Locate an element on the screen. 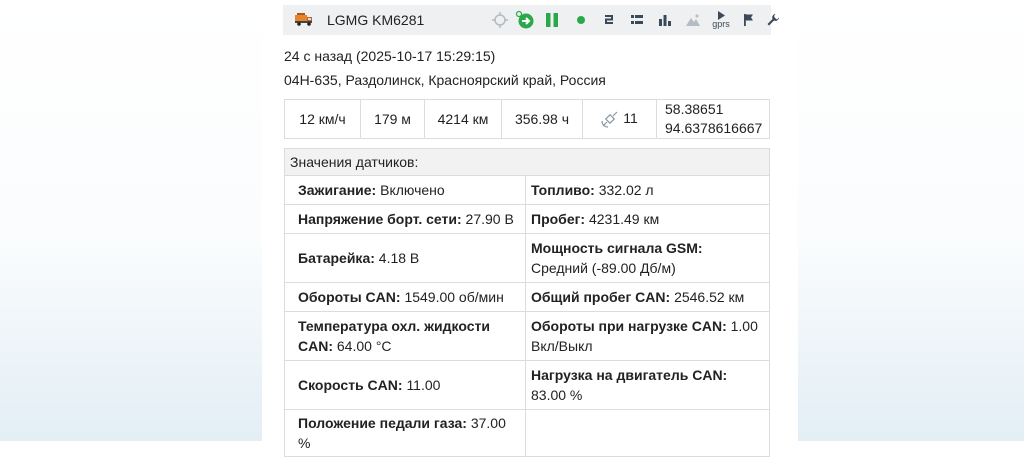  sensor-value: 11.00 is located at coordinates (423, 385).